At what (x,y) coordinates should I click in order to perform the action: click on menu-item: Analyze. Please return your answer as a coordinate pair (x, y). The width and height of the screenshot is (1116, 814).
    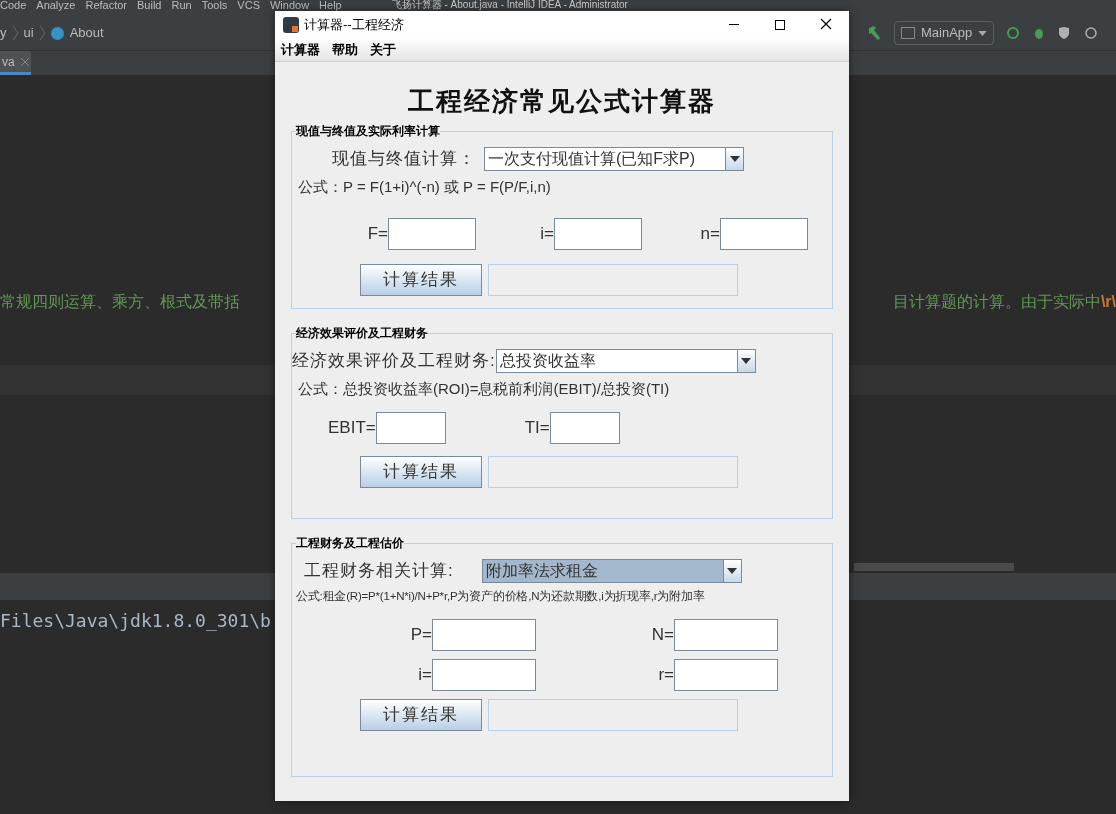
    Looking at the image, I should click on (56, 5).